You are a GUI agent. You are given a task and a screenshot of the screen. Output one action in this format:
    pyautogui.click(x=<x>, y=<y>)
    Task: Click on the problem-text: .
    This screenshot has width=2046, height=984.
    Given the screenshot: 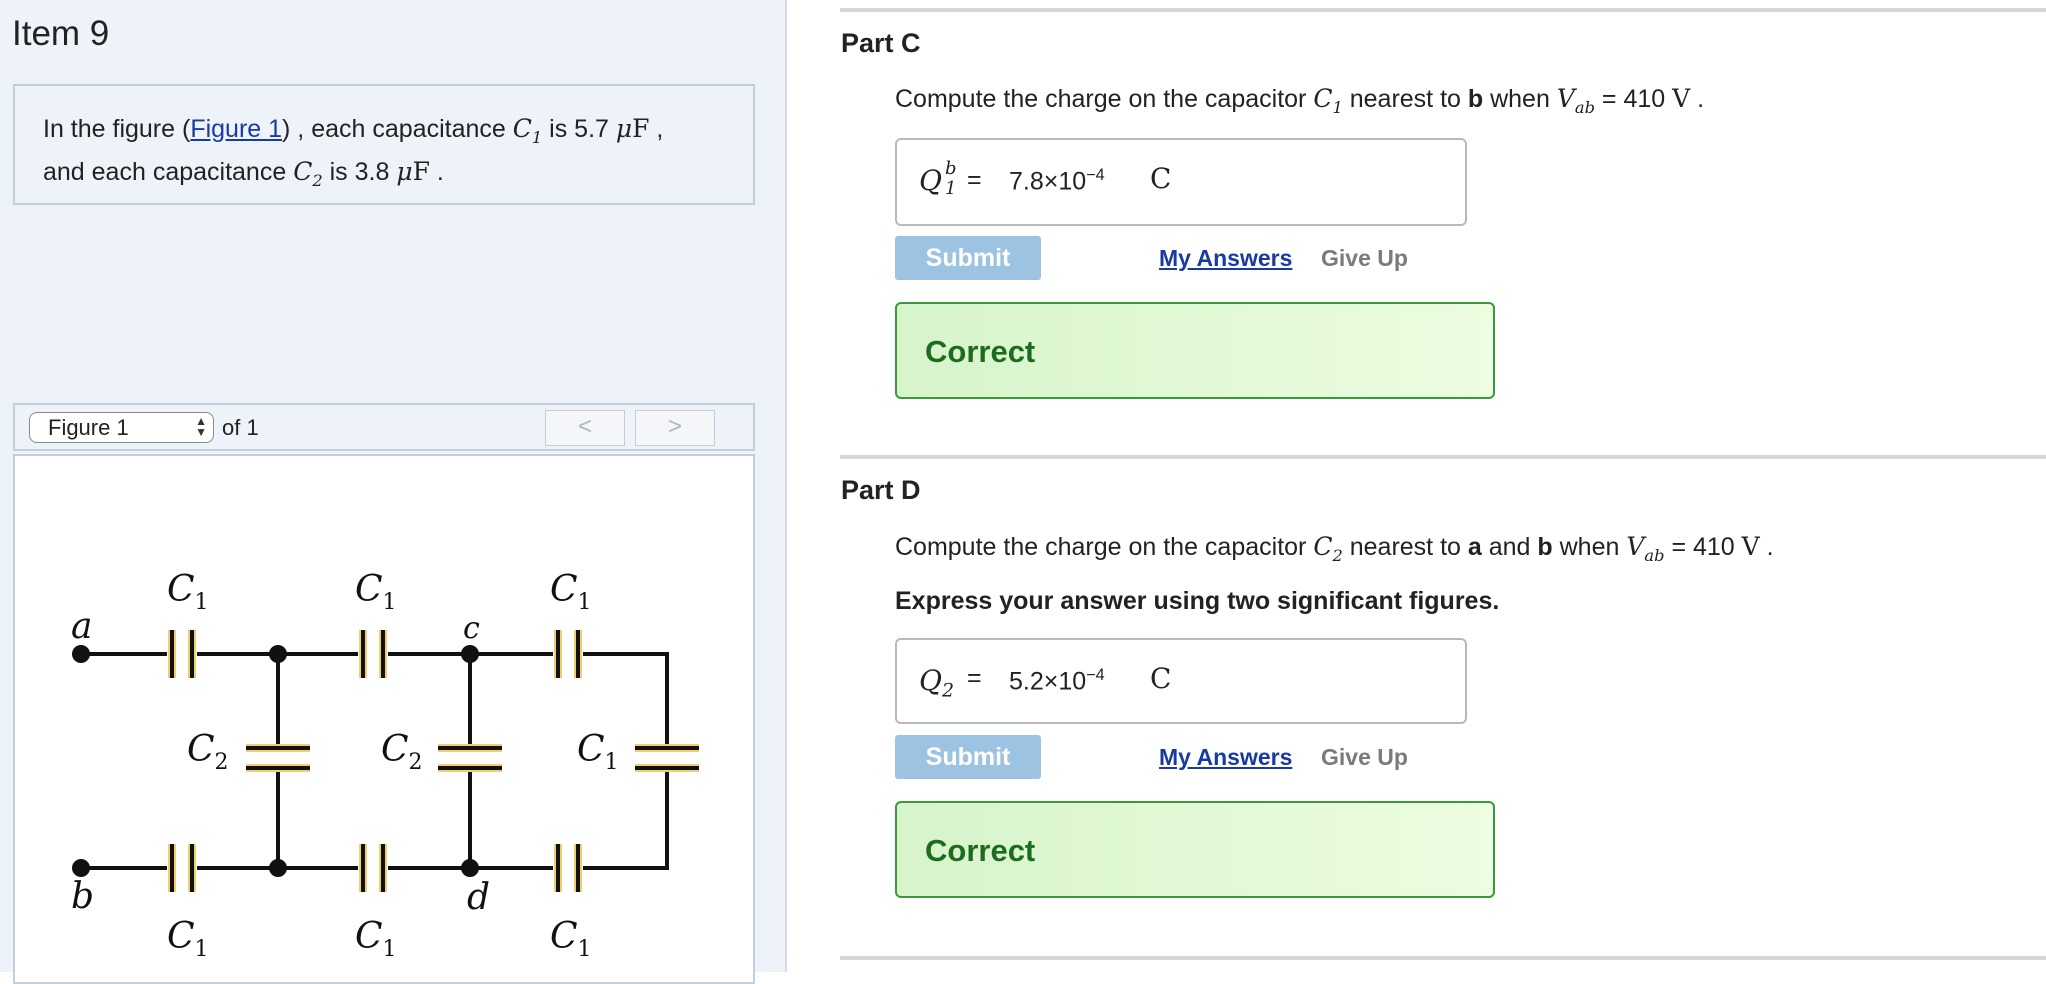 What is the action you would take?
    pyautogui.click(x=436, y=172)
    